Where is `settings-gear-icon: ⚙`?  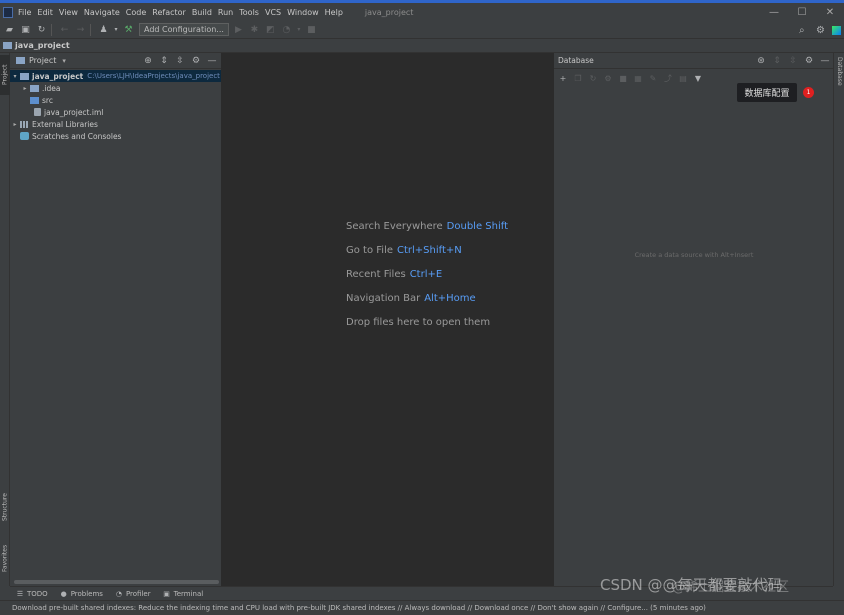 settings-gear-icon: ⚙ is located at coordinates (820, 30).